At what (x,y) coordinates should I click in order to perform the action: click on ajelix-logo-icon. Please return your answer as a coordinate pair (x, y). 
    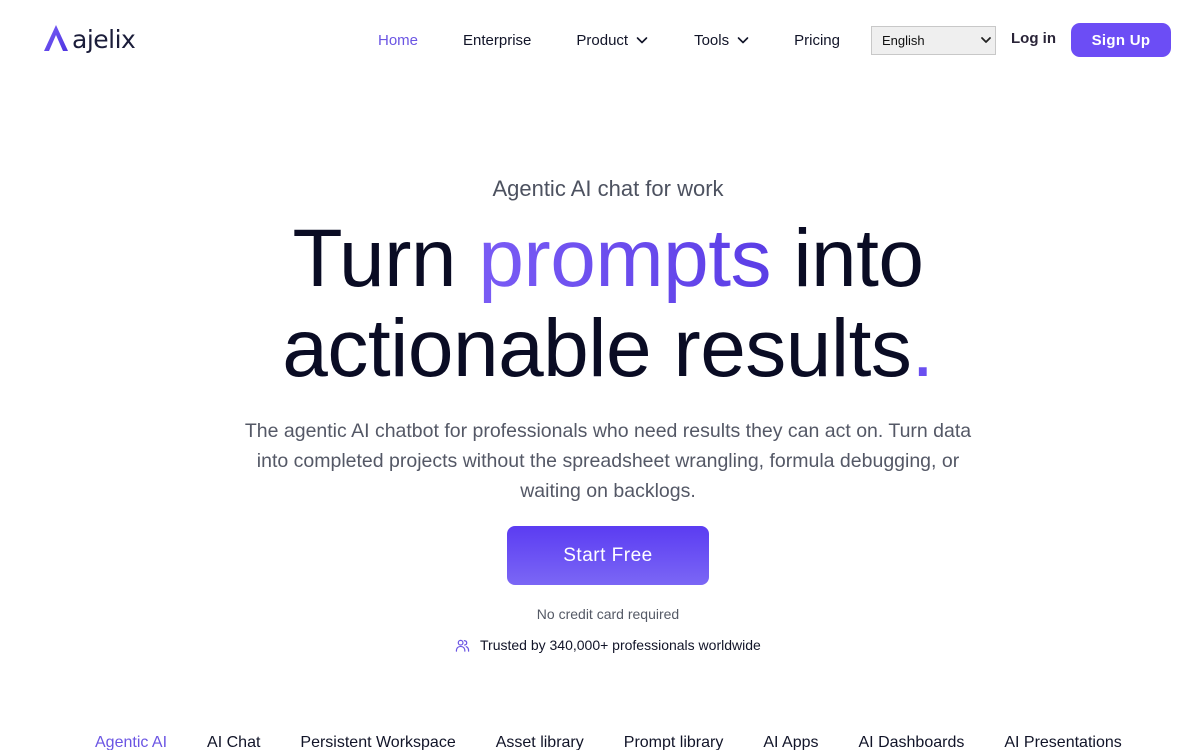
    Looking at the image, I should click on (56, 40).